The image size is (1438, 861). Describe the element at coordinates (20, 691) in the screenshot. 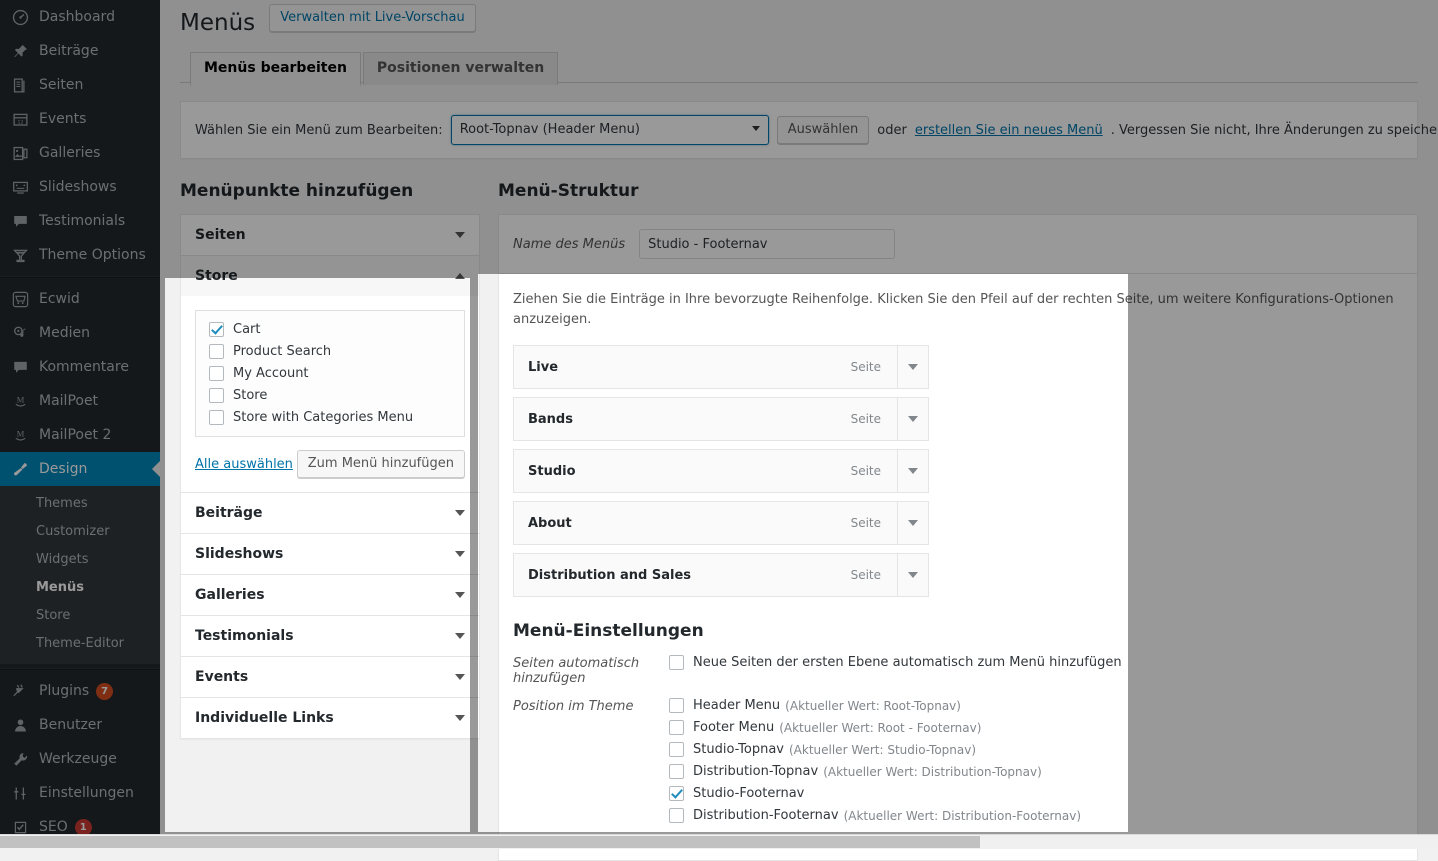

I see `plugins-icon` at that location.